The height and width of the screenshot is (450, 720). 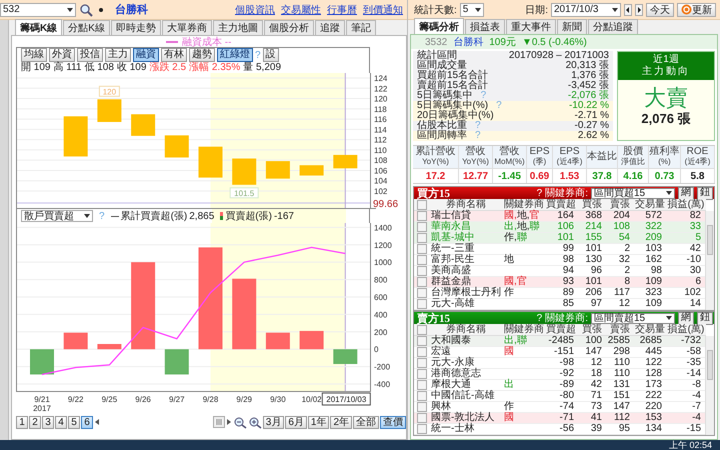 What do you see at coordinates (568, 249) in the screenshot?
I see `table-cell-text: 99` at bounding box center [568, 249].